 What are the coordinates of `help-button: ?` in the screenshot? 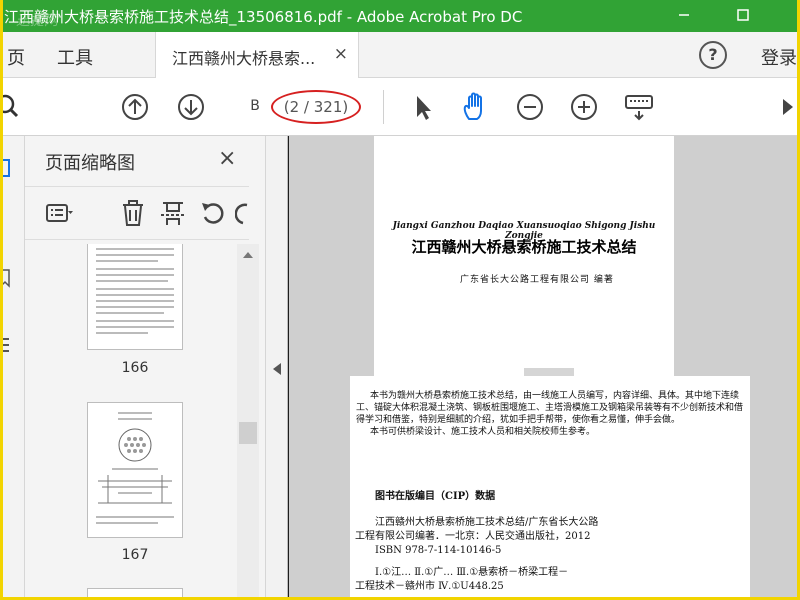 It's located at (713, 55).